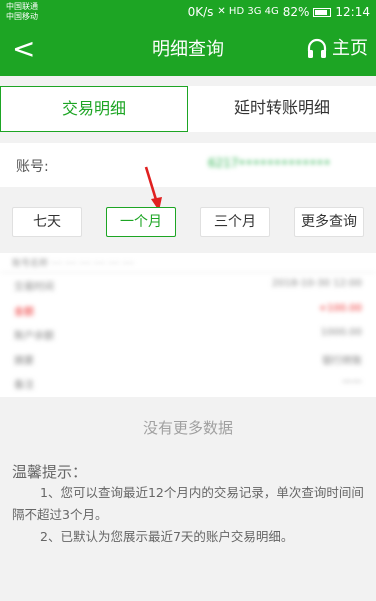 The height and width of the screenshot is (601, 376). What do you see at coordinates (282, 109) in the screenshot?
I see `tab-delayed-transfer-details: 延时转账明细` at bounding box center [282, 109].